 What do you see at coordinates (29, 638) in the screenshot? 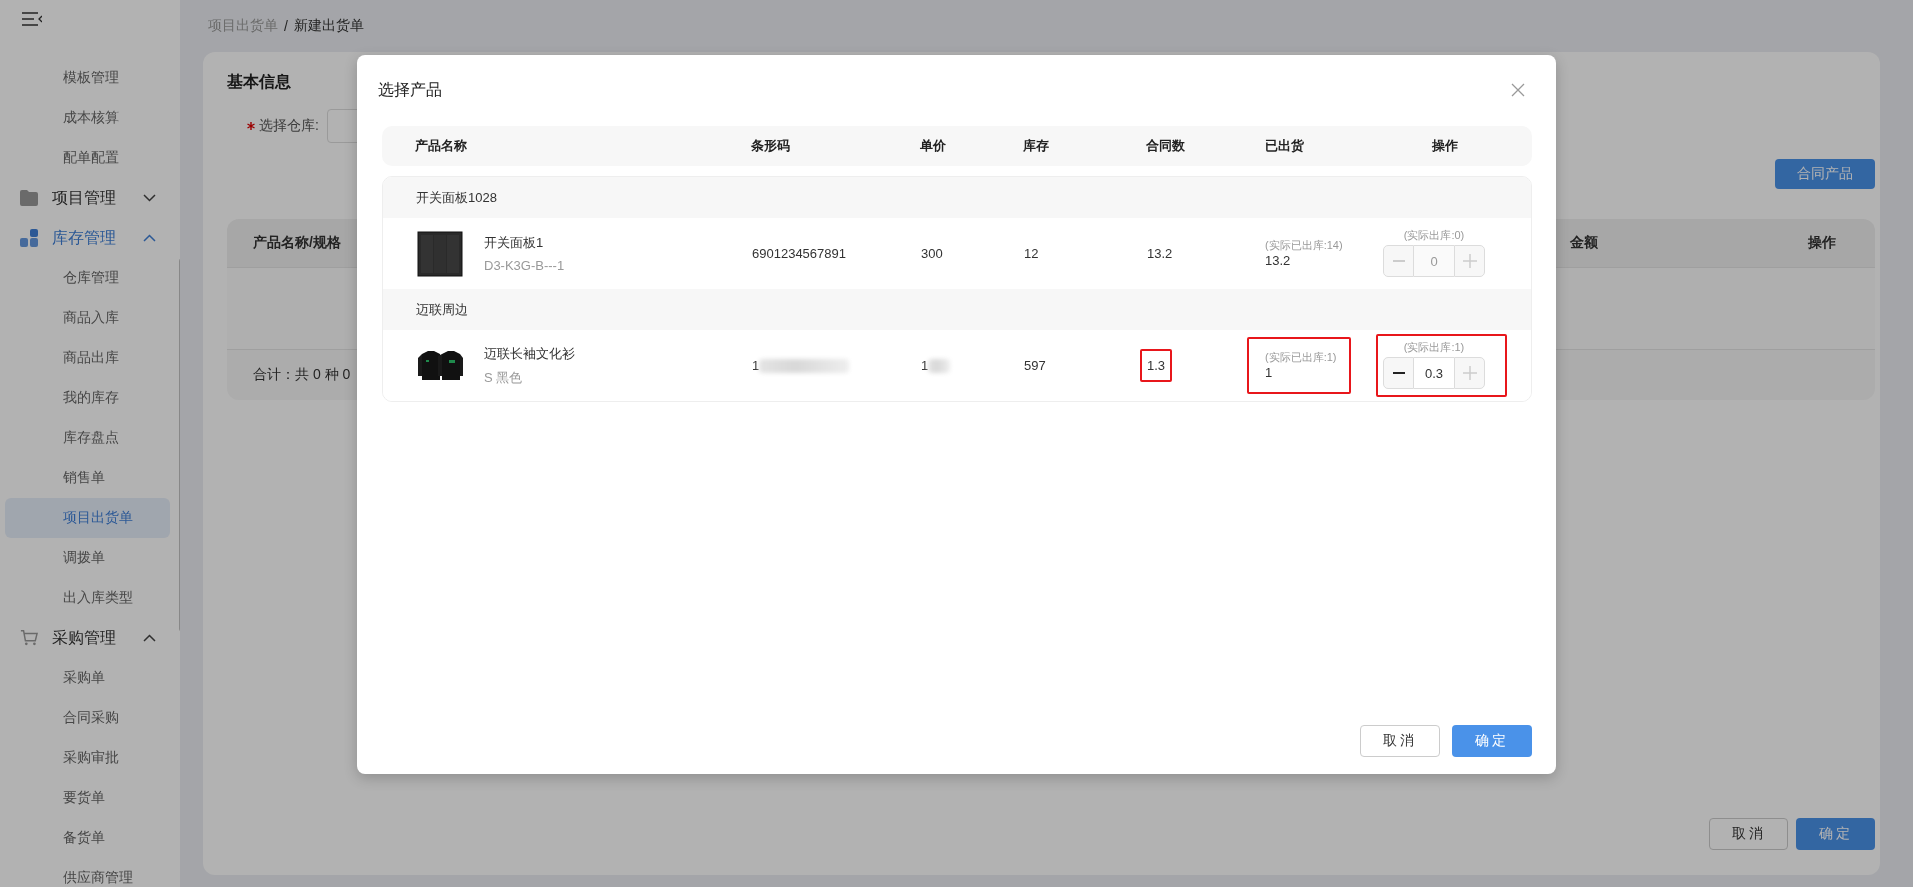
I see `cart-icon` at bounding box center [29, 638].